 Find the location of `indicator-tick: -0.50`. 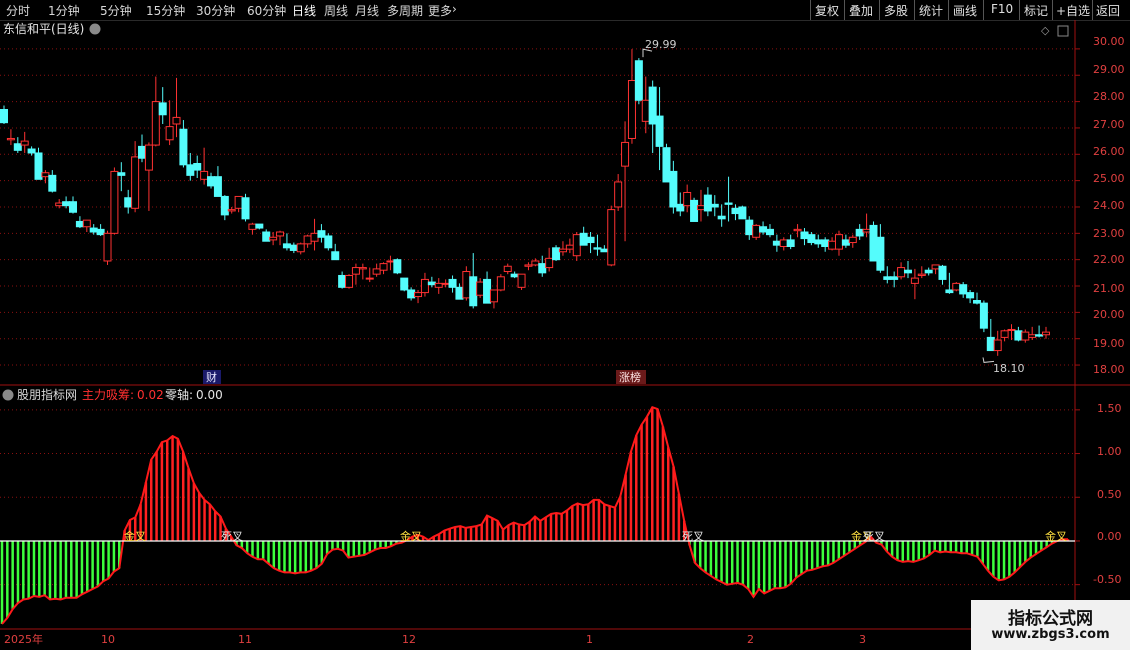

indicator-tick: -0.50 is located at coordinates (1107, 579).